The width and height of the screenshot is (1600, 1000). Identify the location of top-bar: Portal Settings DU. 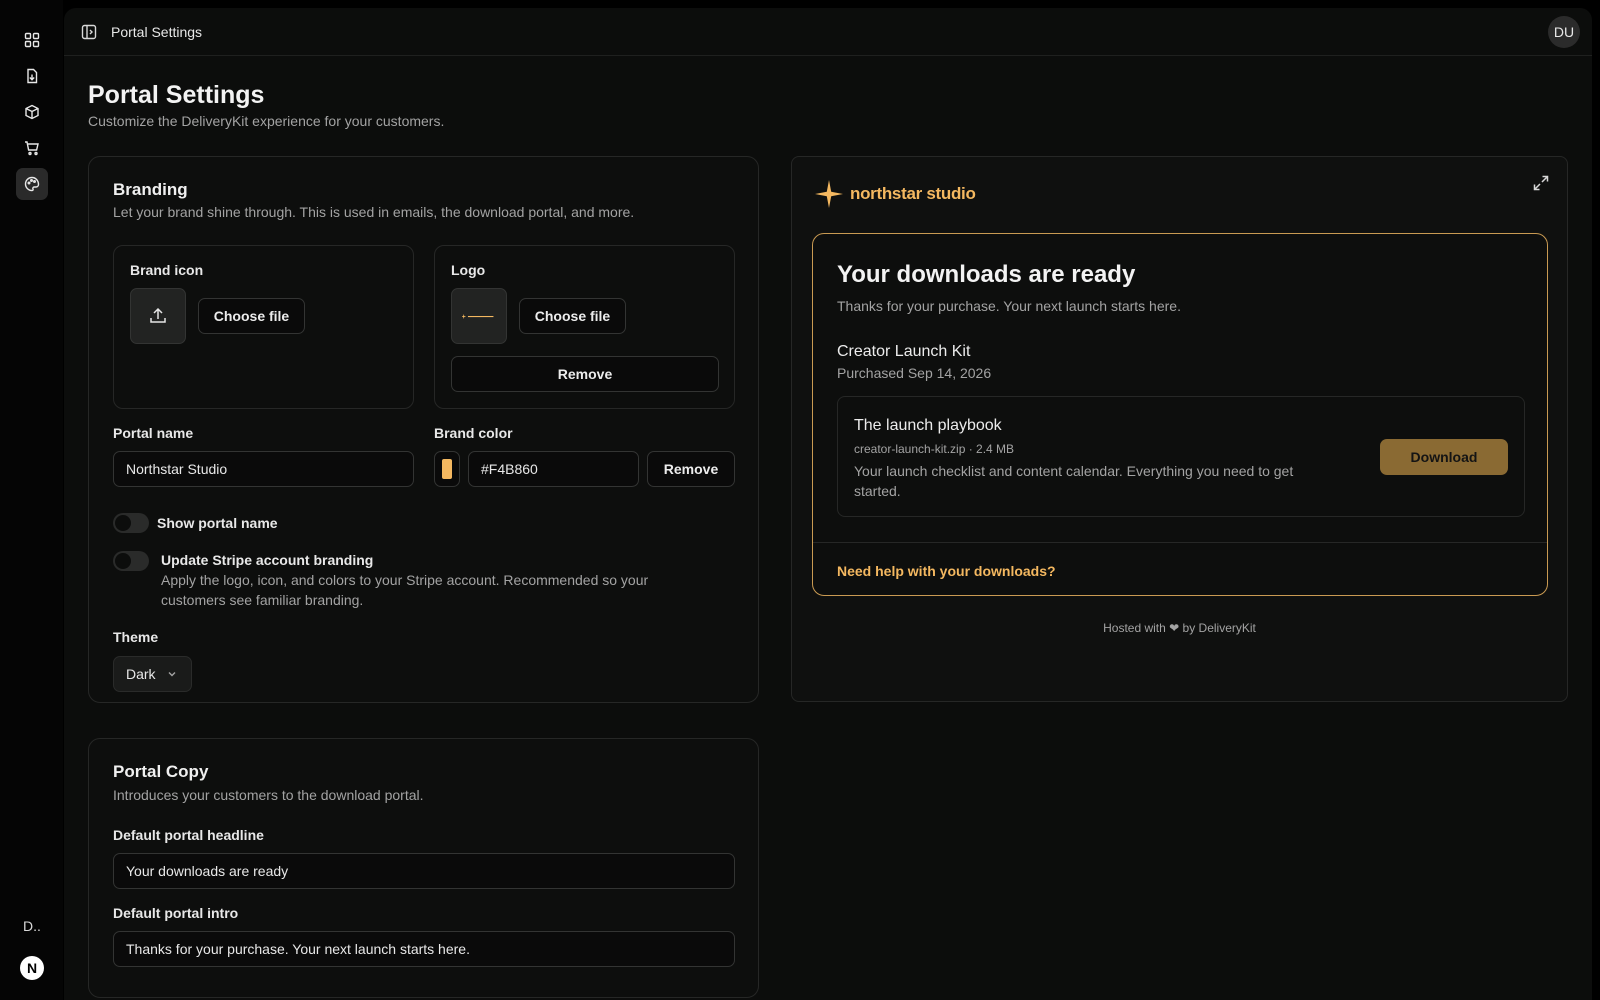
(828, 32).